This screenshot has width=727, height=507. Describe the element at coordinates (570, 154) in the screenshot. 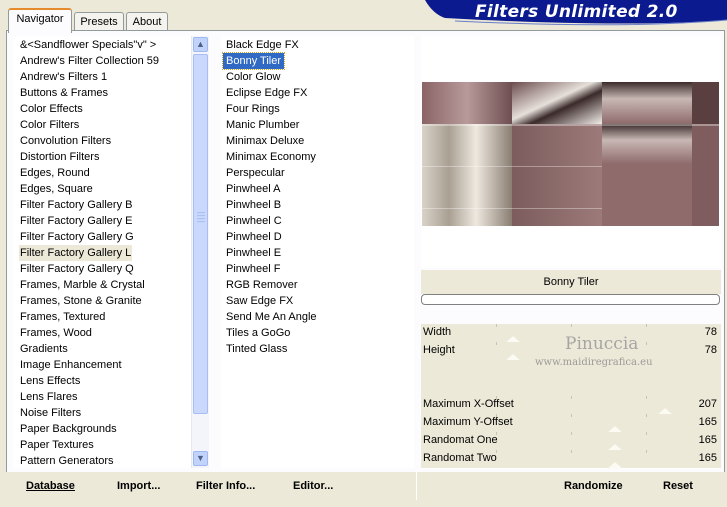

I see `preview-image` at that location.